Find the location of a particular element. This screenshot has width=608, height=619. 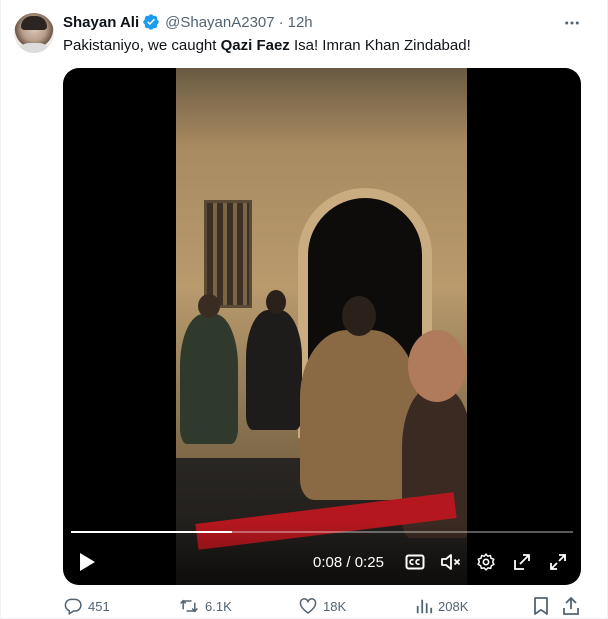

reply-button: 451 is located at coordinates (86, 606).